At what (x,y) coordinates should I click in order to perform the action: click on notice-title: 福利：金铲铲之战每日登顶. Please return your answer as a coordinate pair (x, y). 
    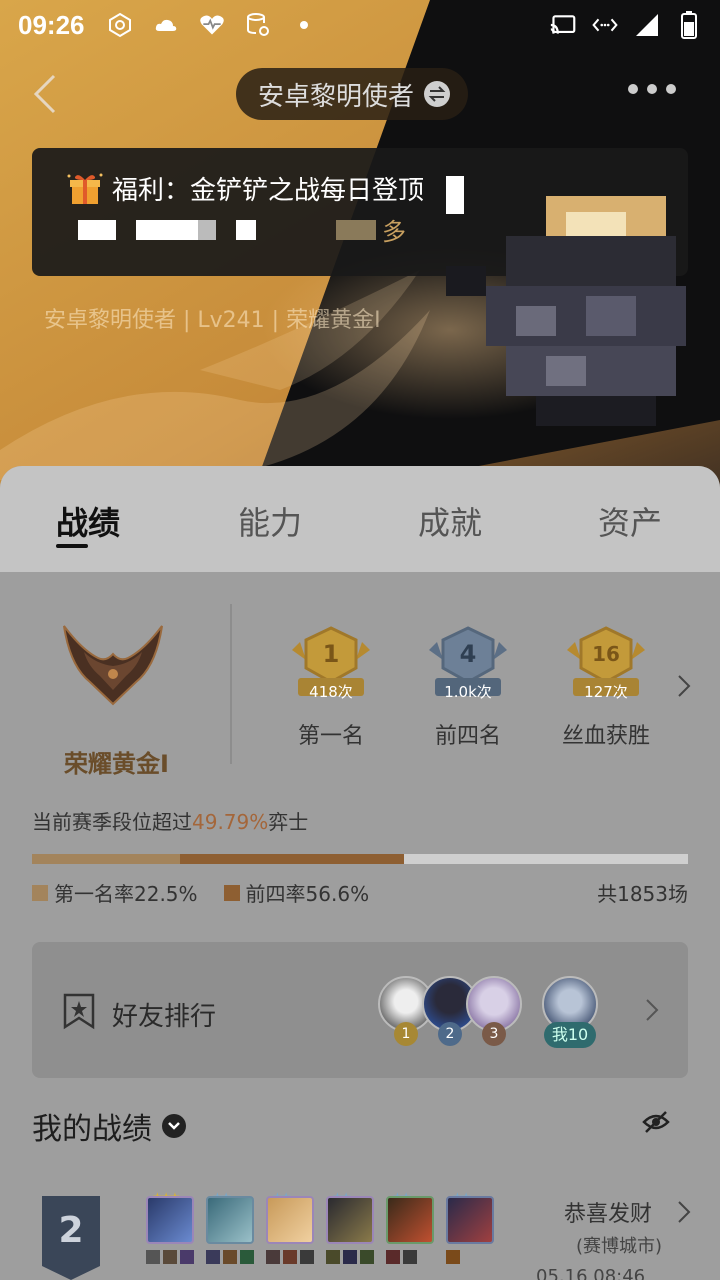
    Looking at the image, I should click on (268, 191).